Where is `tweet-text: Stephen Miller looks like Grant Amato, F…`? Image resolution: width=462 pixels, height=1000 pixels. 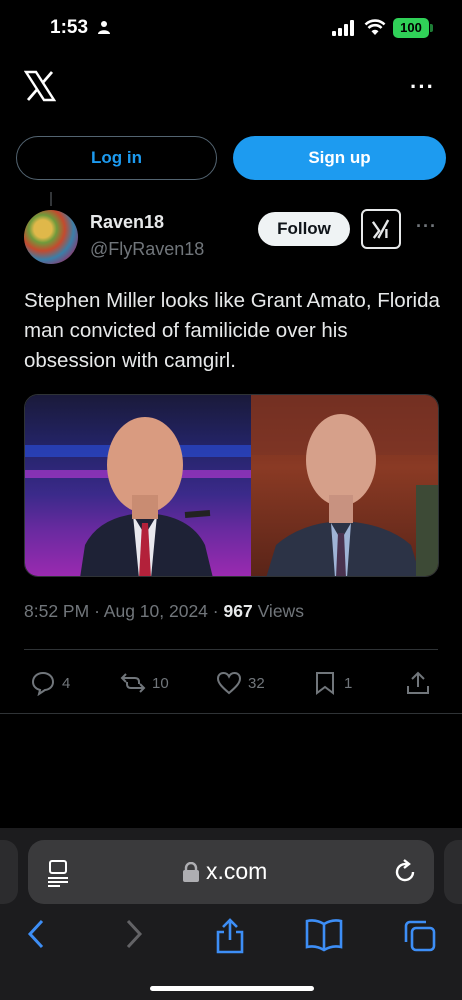
tweet-text: Stephen Miller looks like Grant Amato, F… is located at coordinates (232, 330).